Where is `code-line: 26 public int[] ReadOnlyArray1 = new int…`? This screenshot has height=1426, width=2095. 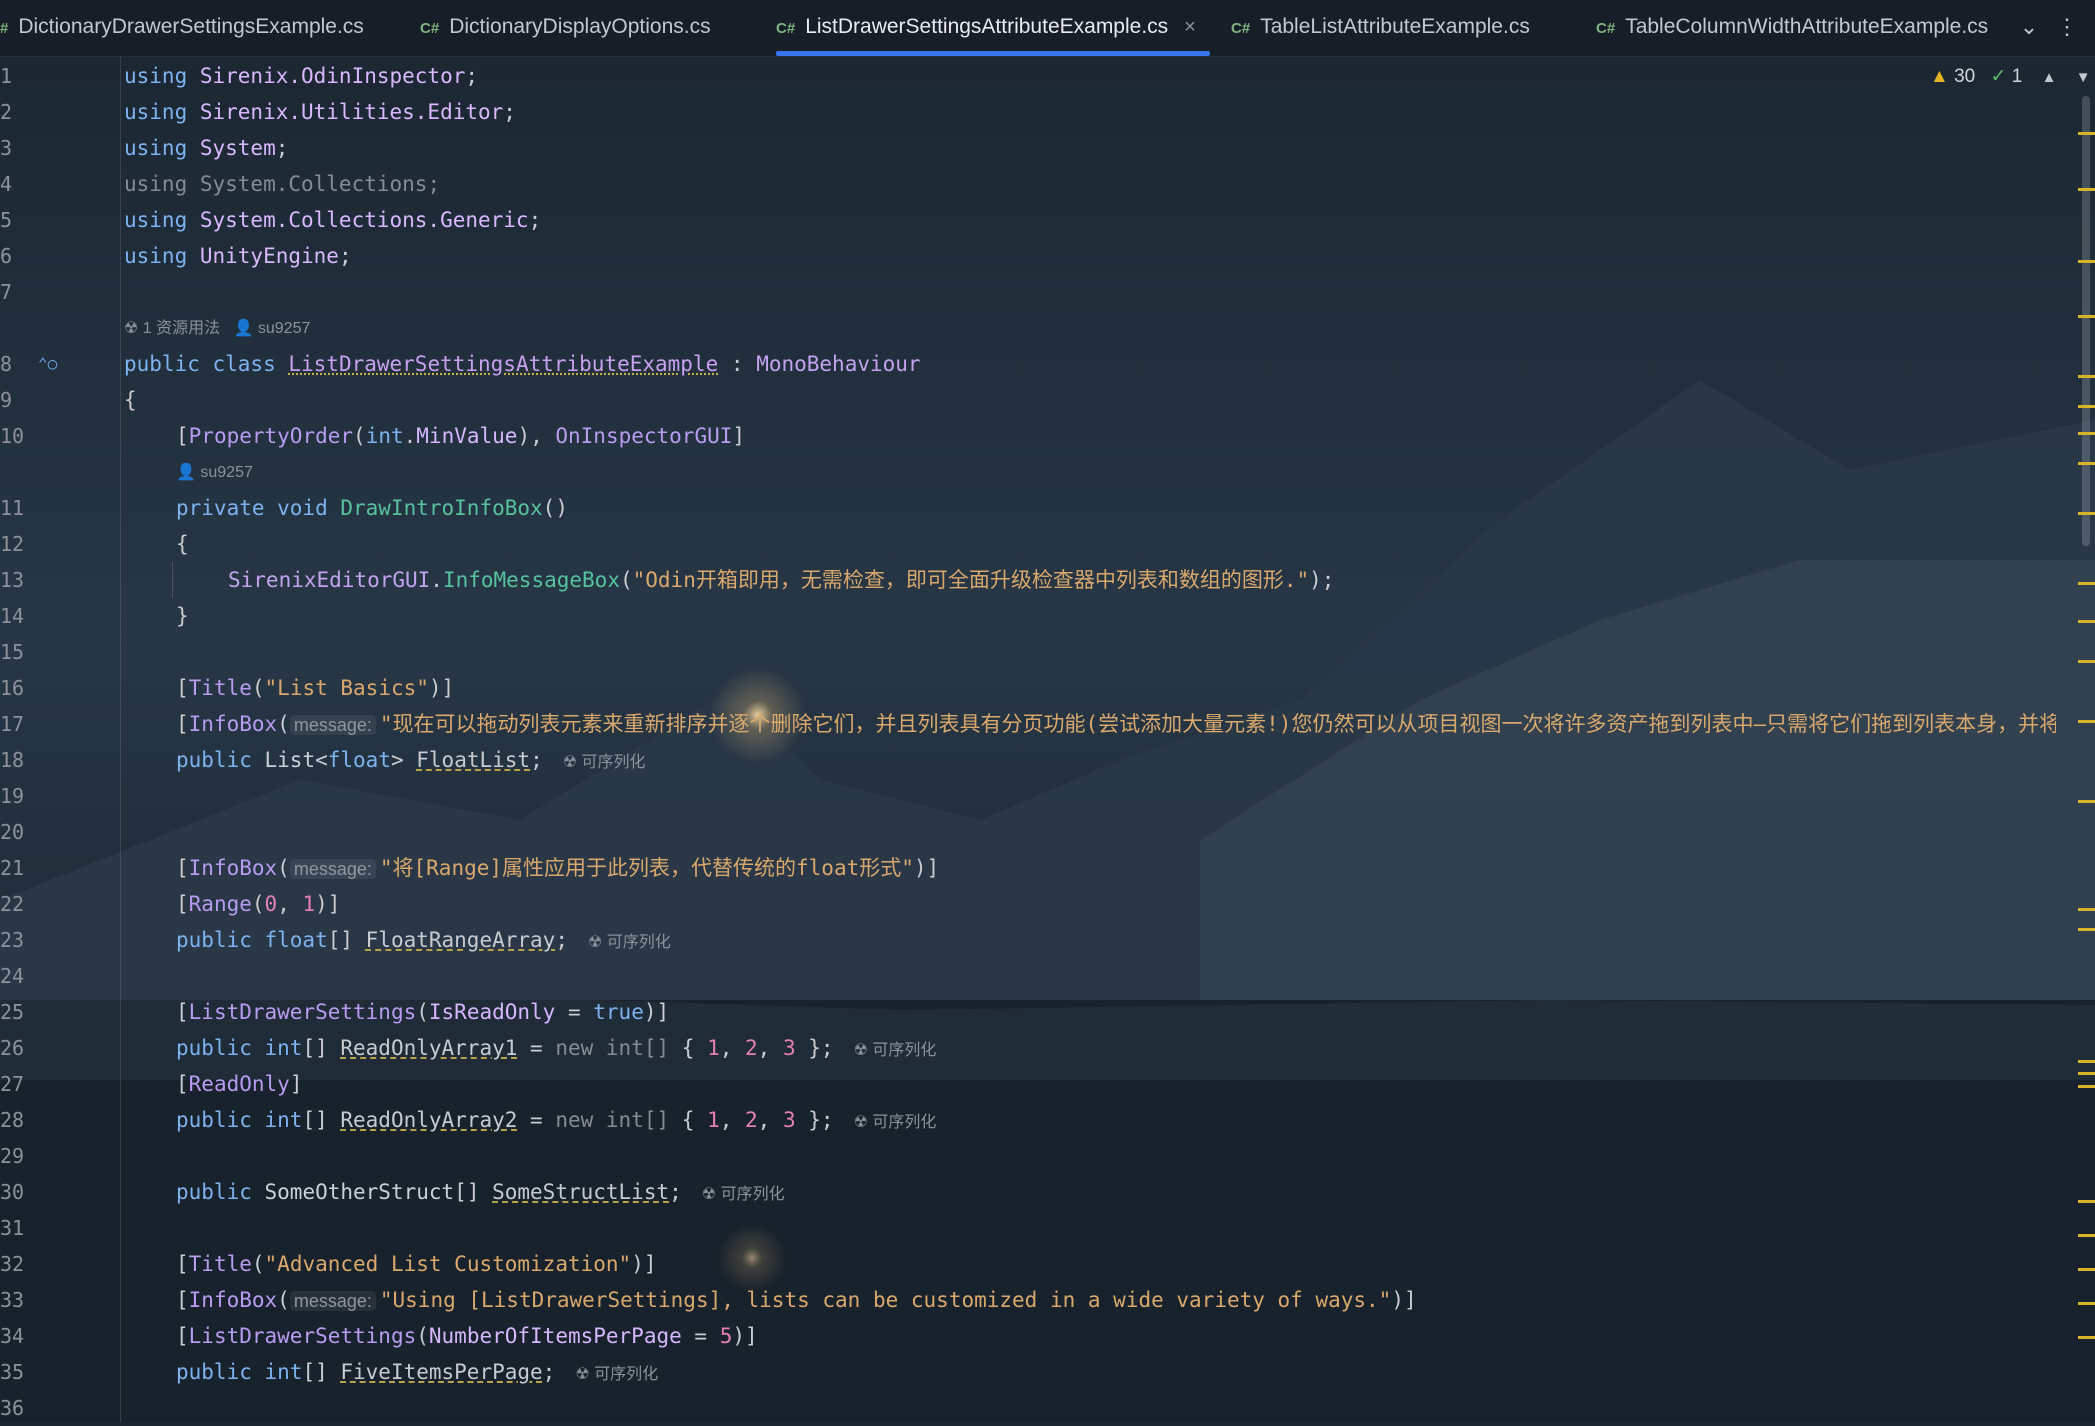 code-line: 26 public int[] ReadOnlyArray1 = new int… is located at coordinates (1030, 1048).